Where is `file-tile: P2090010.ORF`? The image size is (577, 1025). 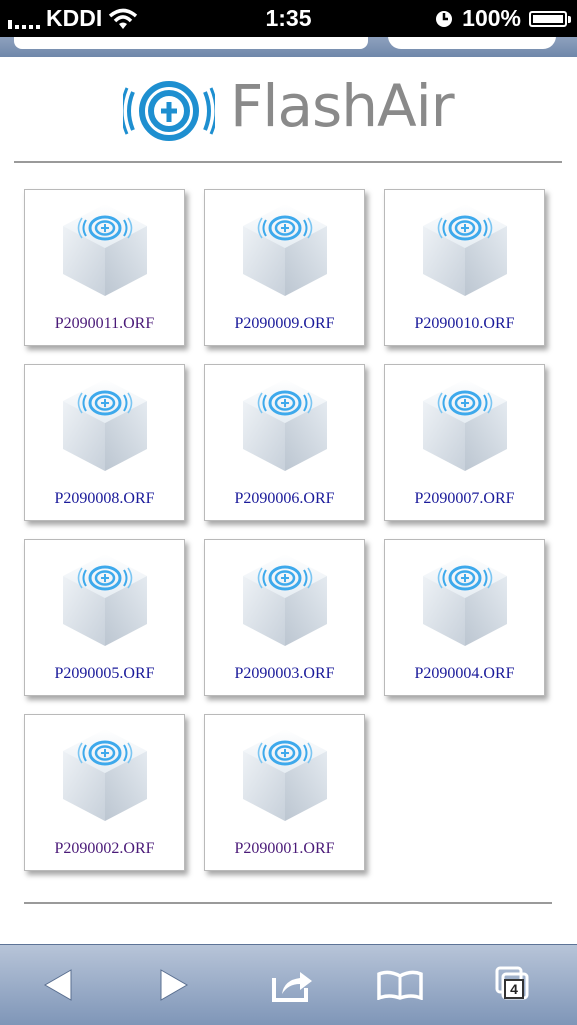 file-tile: P2090010.ORF is located at coordinates (464, 267).